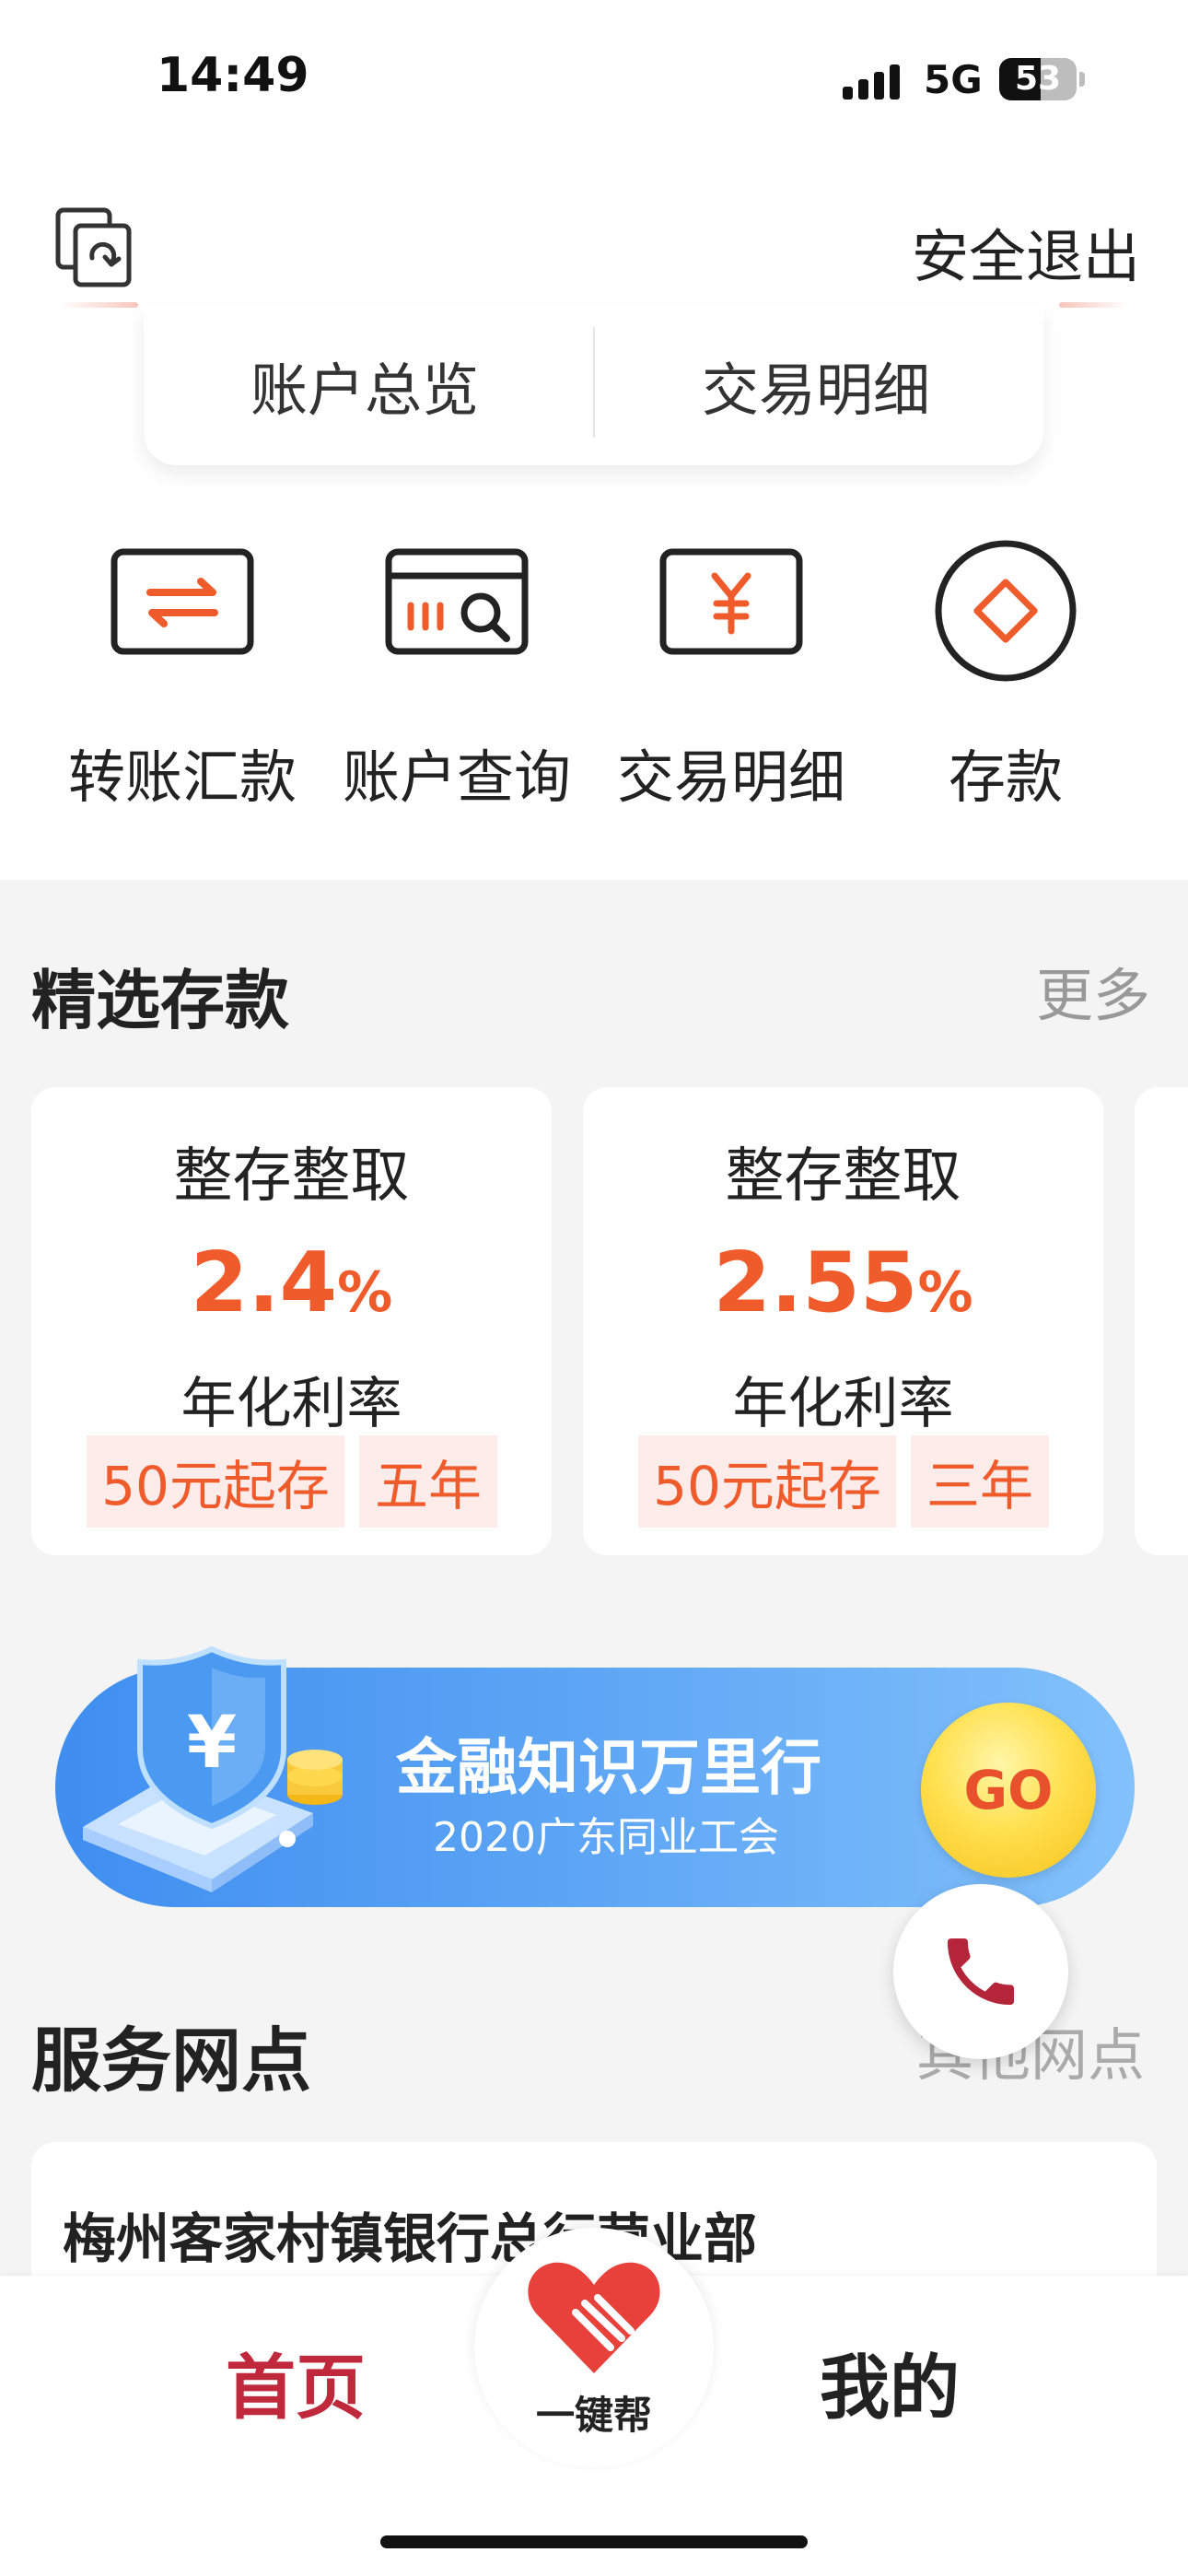  I want to click on deposit-rate: 2.55%, so click(843, 1283).